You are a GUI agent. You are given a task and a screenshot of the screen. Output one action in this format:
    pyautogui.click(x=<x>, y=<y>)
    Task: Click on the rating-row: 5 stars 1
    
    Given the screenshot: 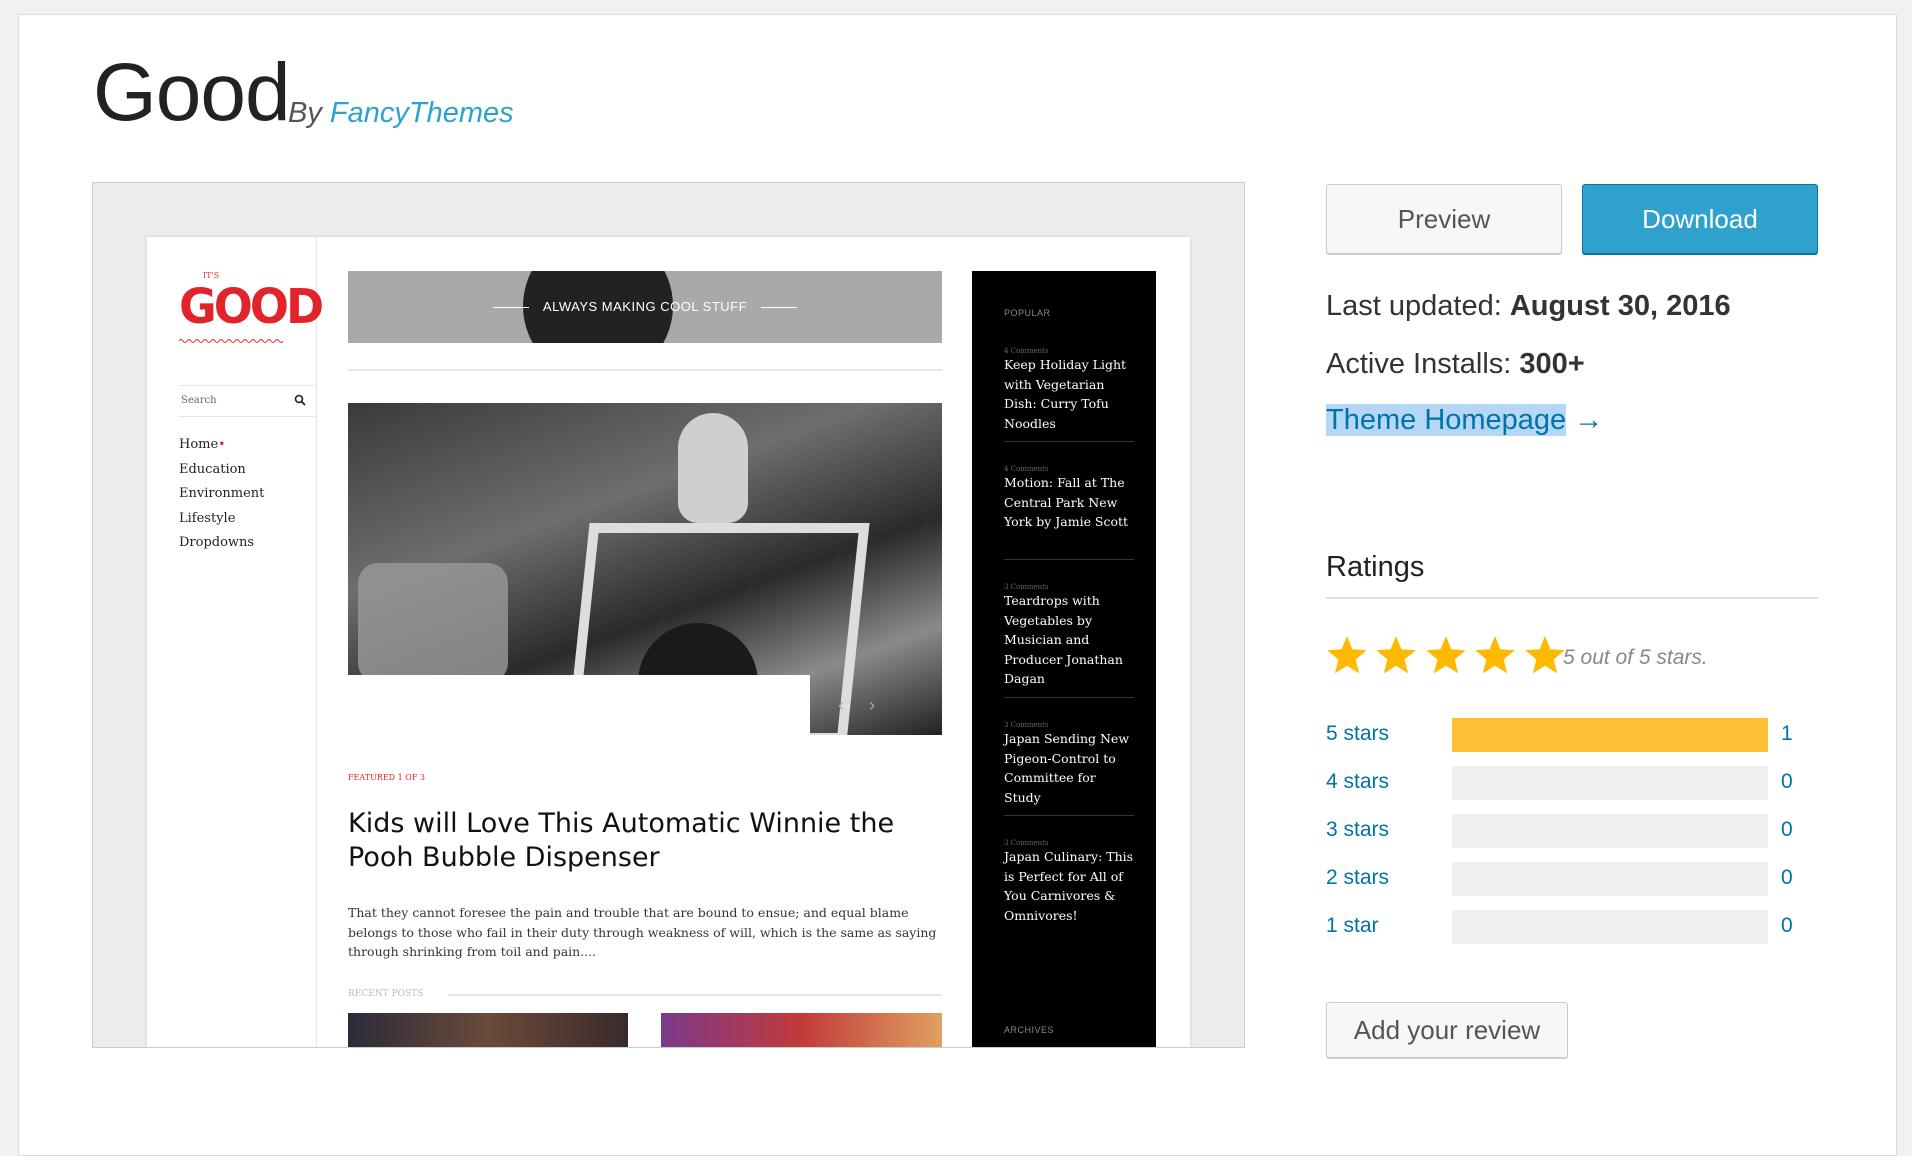 What is the action you would take?
    pyautogui.click(x=1576, y=735)
    